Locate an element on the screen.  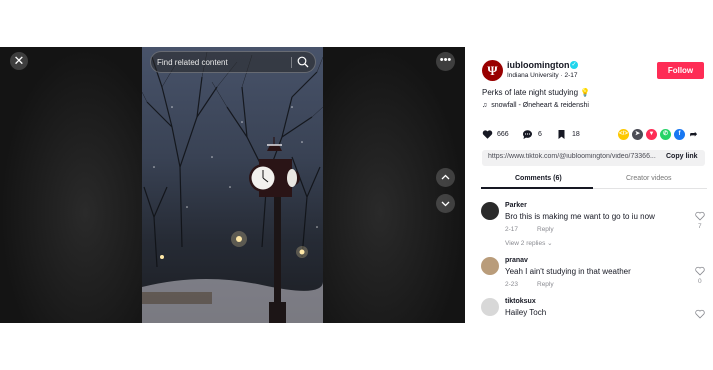
find-related-content-search is located at coordinates (233, 62).